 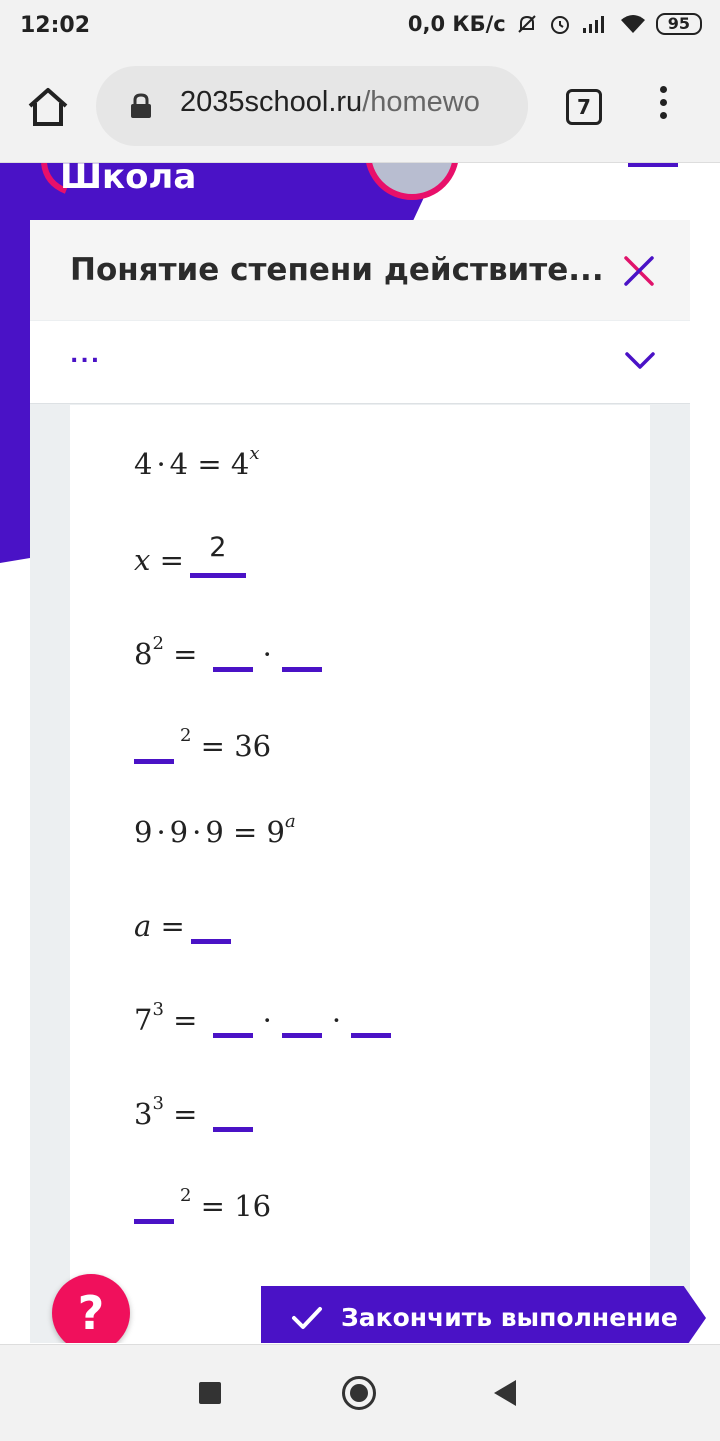 I want to click on answer-input: 2, so click(x=217, y=555).